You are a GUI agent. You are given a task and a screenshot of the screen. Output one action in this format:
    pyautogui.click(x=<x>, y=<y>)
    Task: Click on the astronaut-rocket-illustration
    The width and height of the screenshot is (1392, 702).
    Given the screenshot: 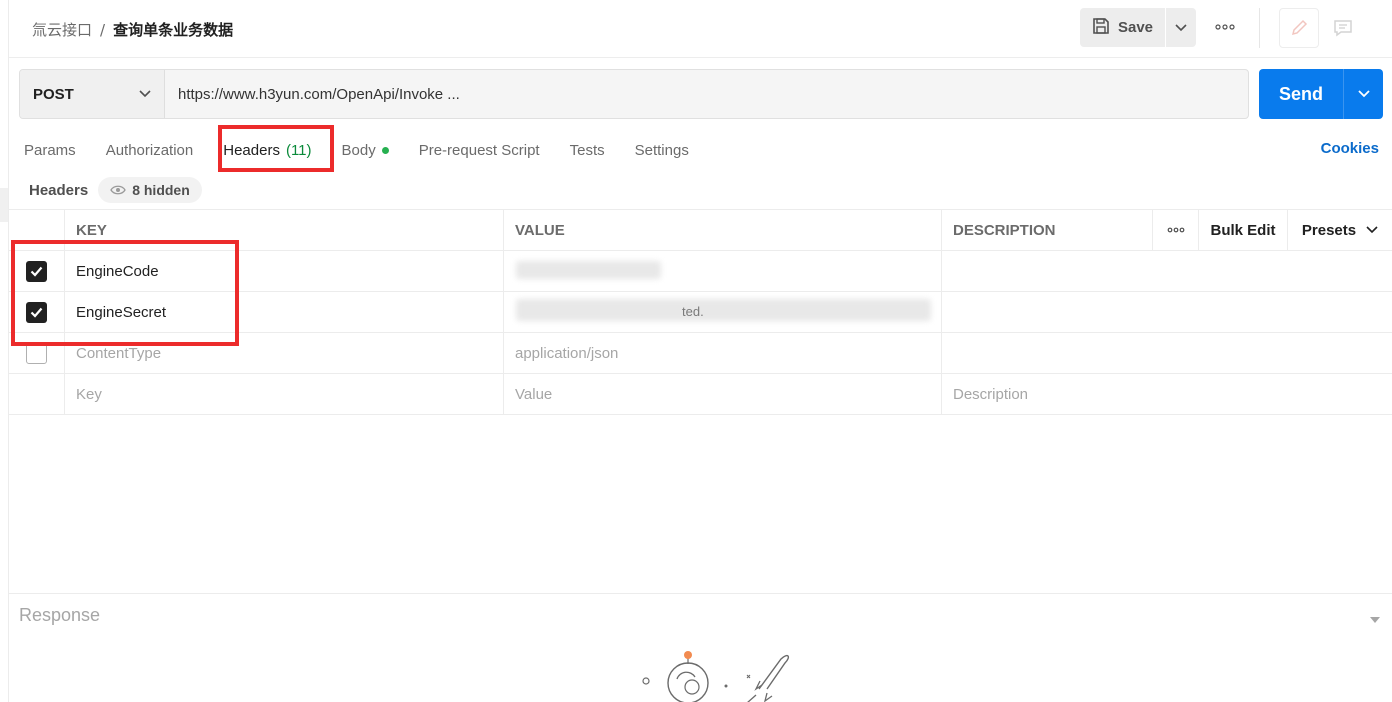 What is the action you would take?
    pyautogui.click(x=714, y=675)
    